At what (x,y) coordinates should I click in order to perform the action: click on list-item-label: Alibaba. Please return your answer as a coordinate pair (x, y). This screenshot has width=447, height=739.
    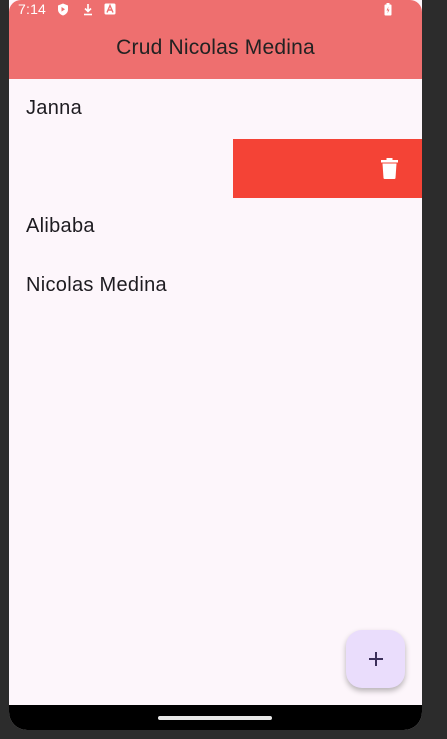
    Looking at the image, I should click on (60, 226).